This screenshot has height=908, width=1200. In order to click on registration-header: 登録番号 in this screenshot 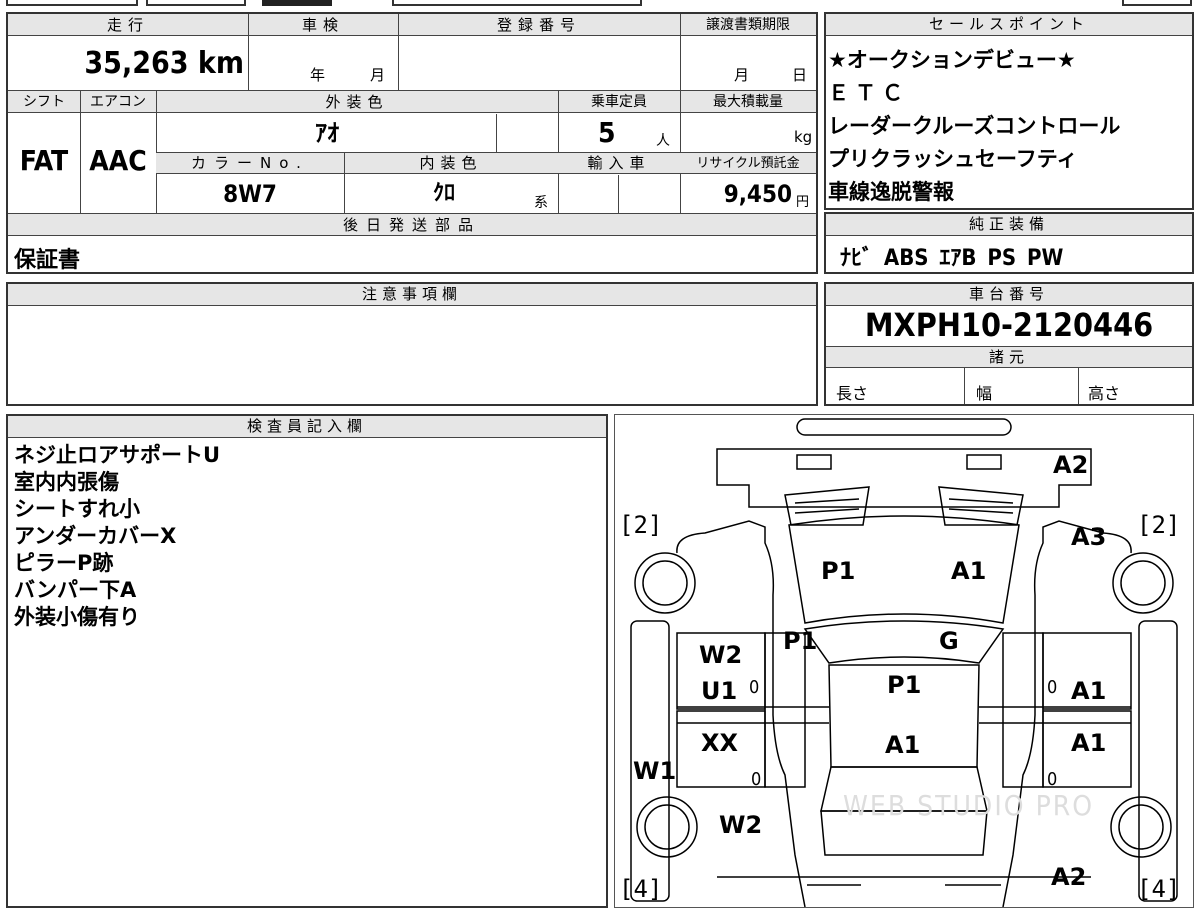, I will do `click(538, 25)`.